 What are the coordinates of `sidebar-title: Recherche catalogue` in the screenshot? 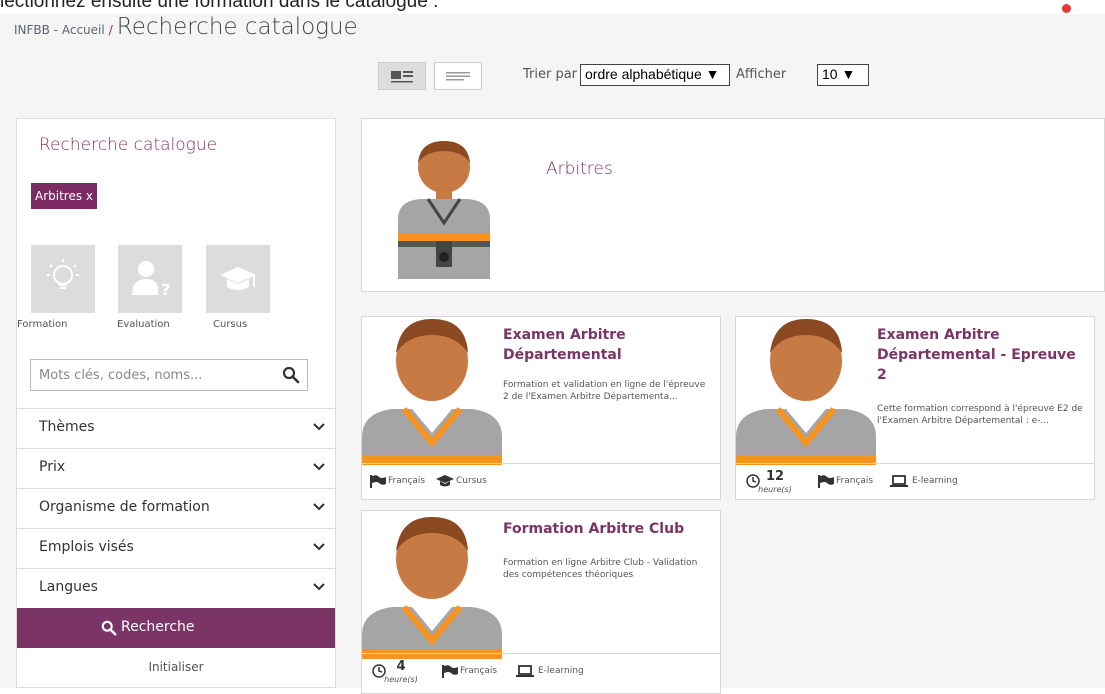 It's located at (128, 145).